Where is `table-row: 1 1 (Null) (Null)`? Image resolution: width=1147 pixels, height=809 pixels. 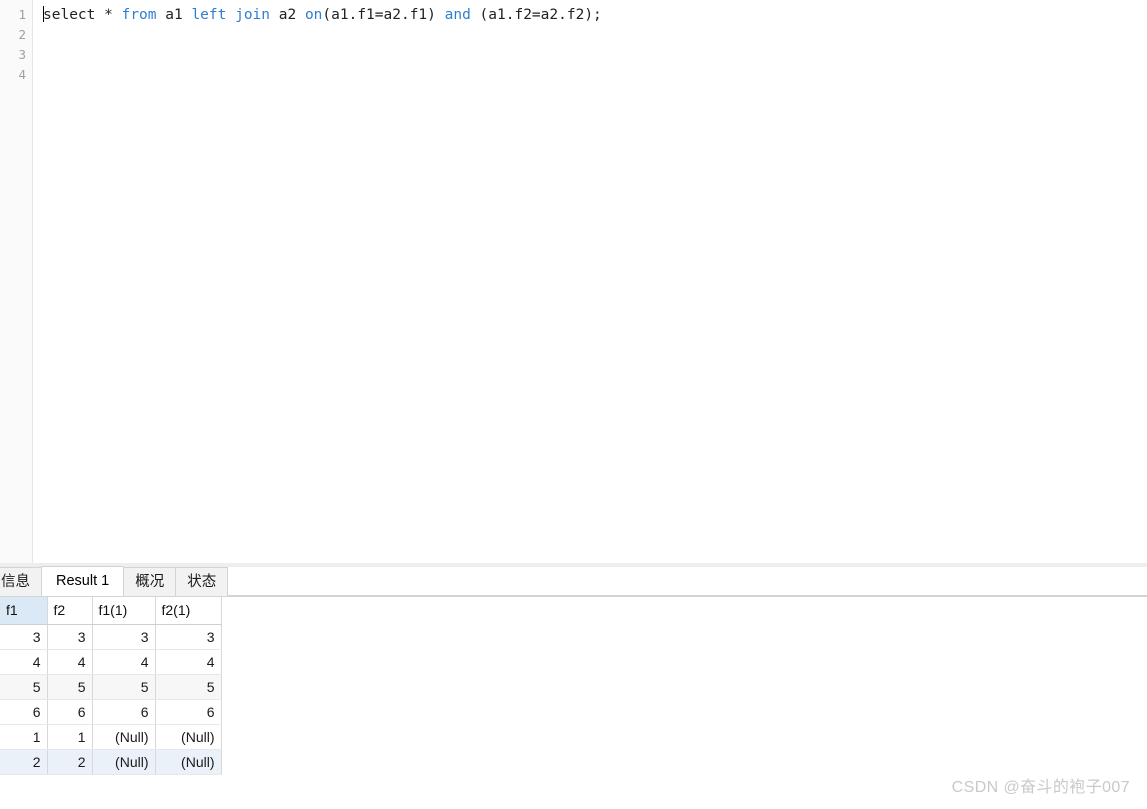 table-row: 1 1 (Null) (Null) is located at coordinates (111, 737).